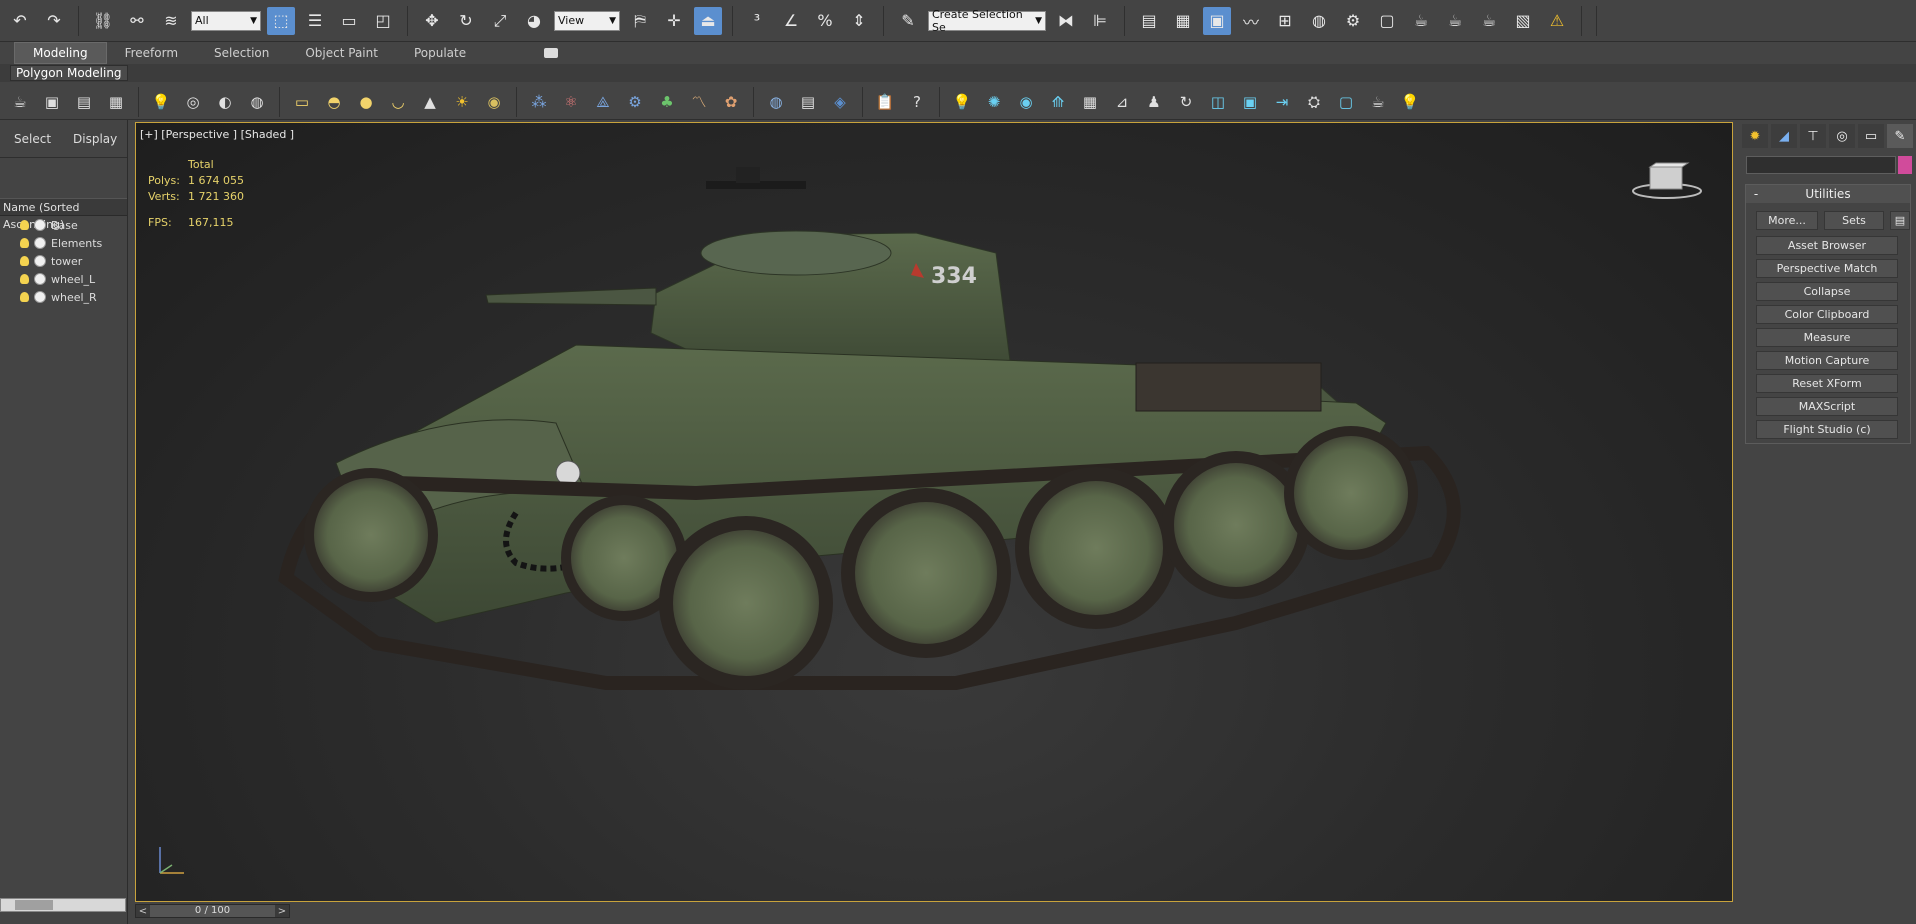 The height and width of the screenshot is (924, 1916). Describe the element at coordinates (241, 53) in the screenshot. I see `tab-selection: Selection` at that location.